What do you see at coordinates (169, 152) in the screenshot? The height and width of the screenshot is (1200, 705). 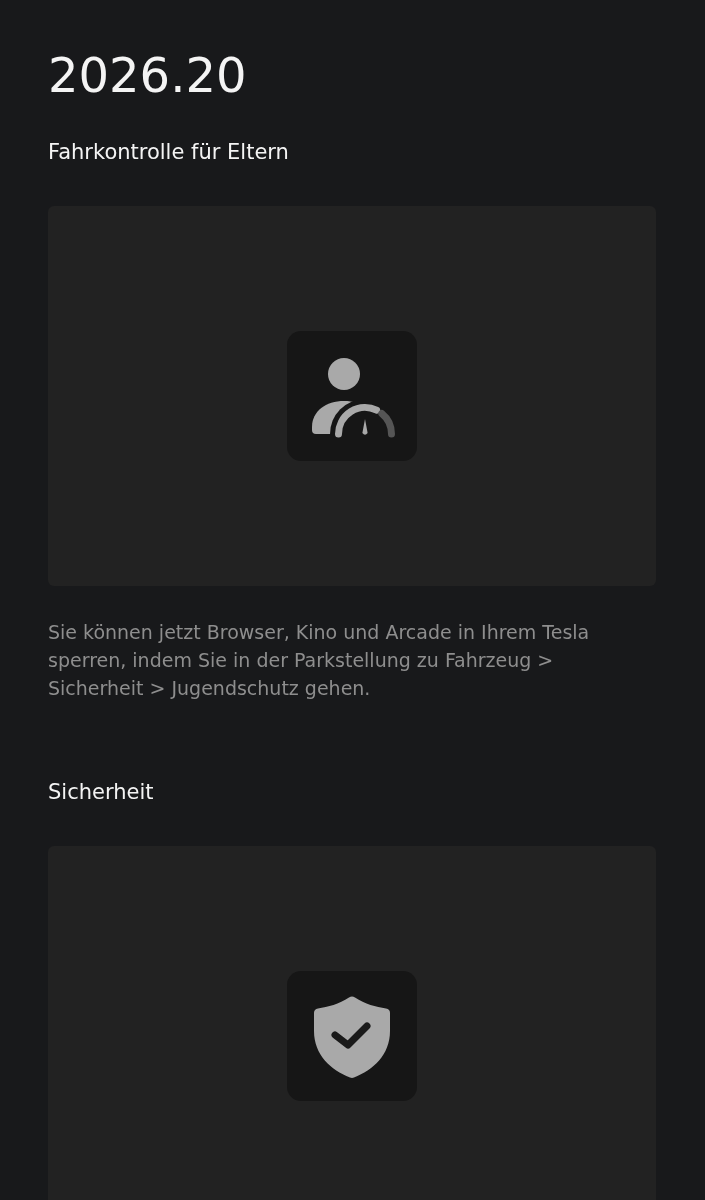 I see `section-heading: Fahrkontrolle für Eltern` at bounding box center [169, 152].